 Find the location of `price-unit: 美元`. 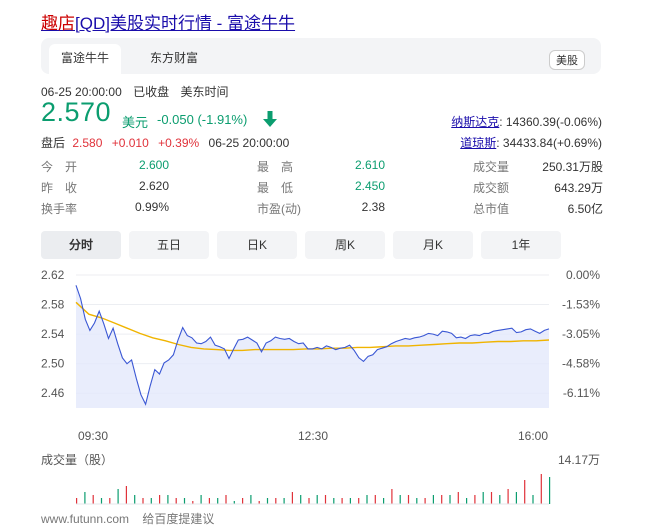

price-unit: 美元 is located at coordinates (135, 122).